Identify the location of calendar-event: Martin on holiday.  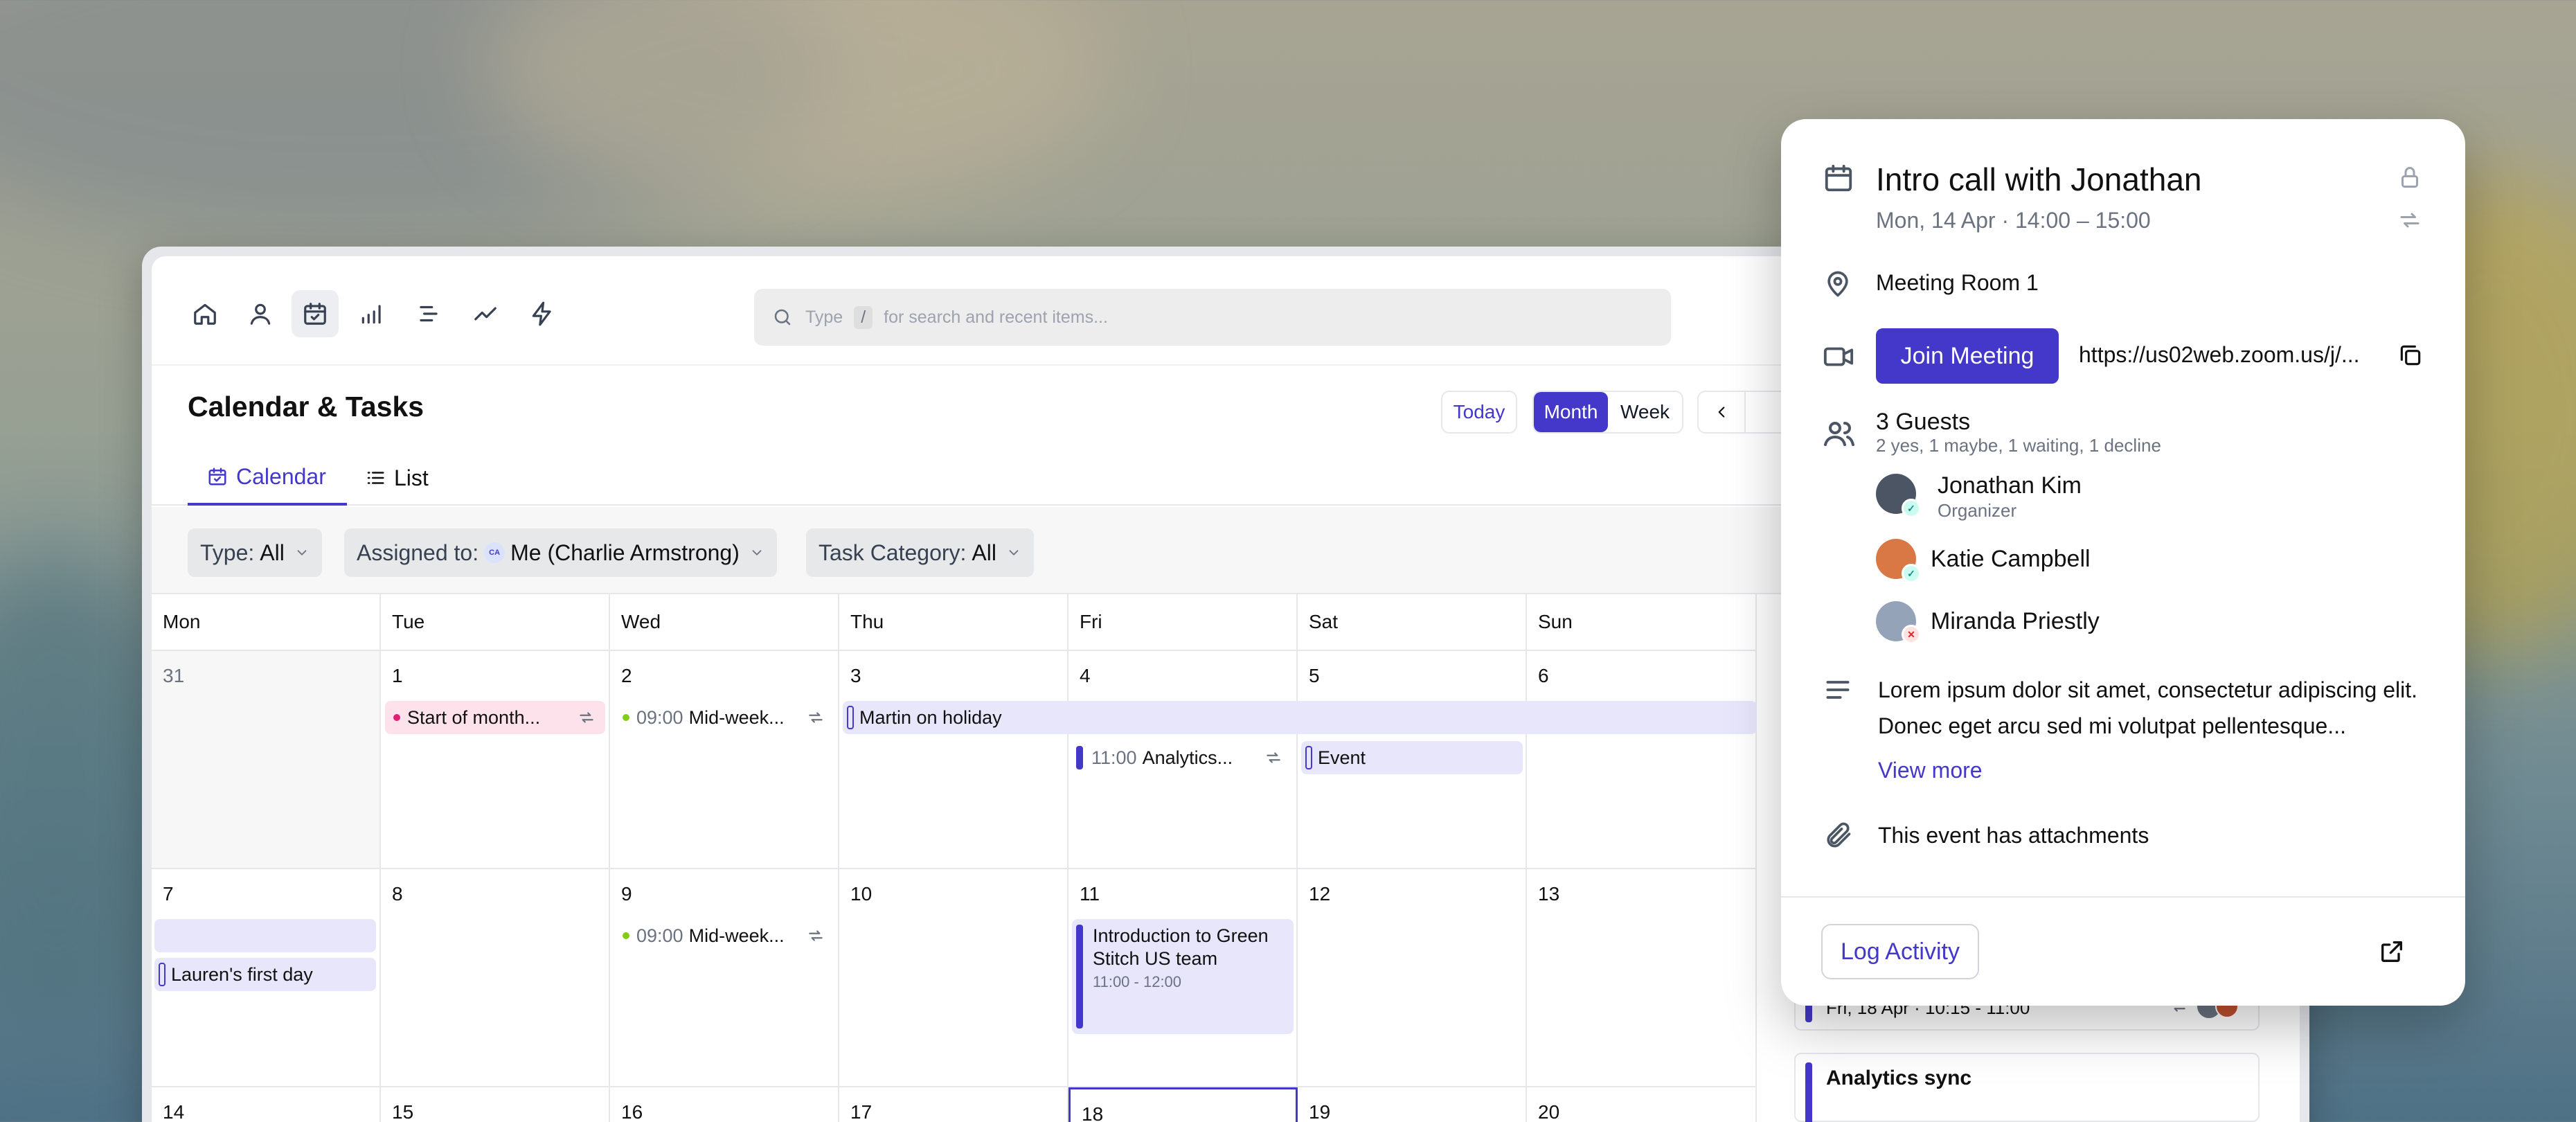
(1300, 717).